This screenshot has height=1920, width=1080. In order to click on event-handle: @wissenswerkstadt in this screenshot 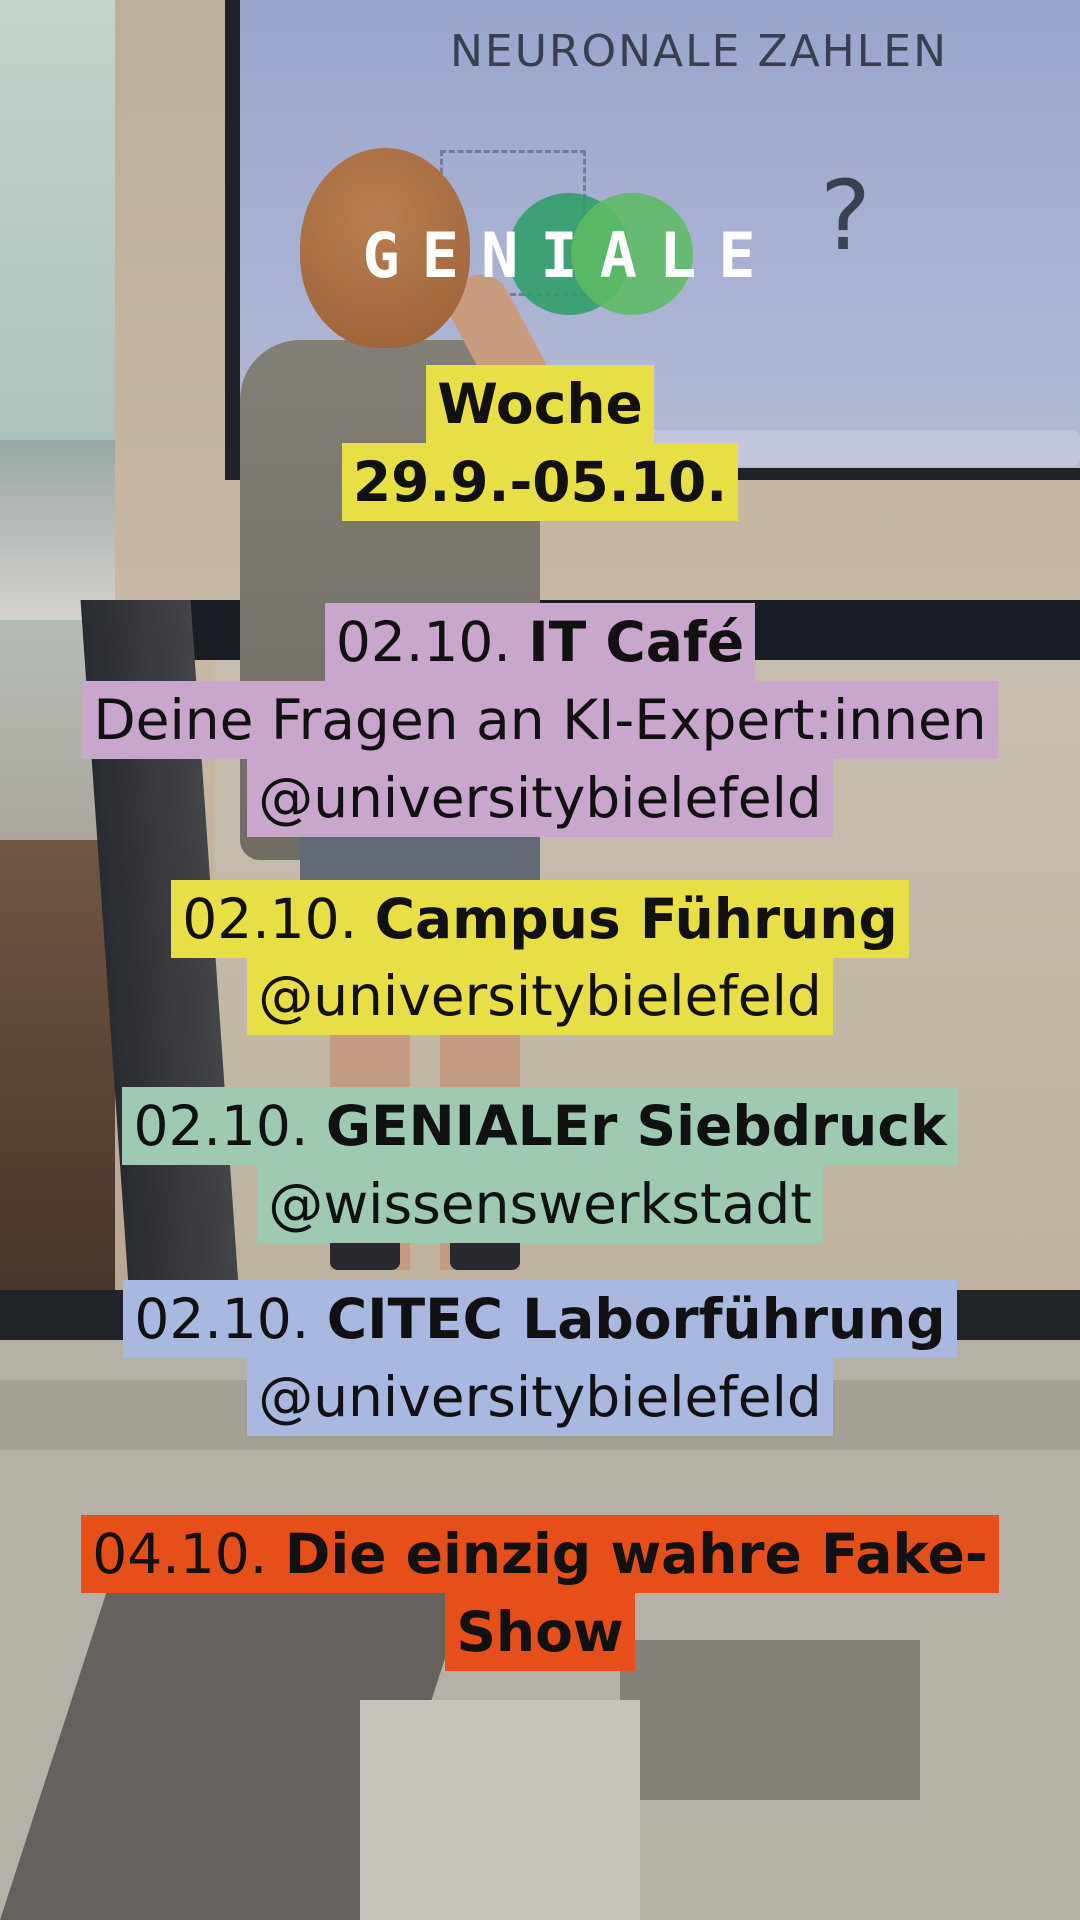, I will do `click(540, 1204)`.